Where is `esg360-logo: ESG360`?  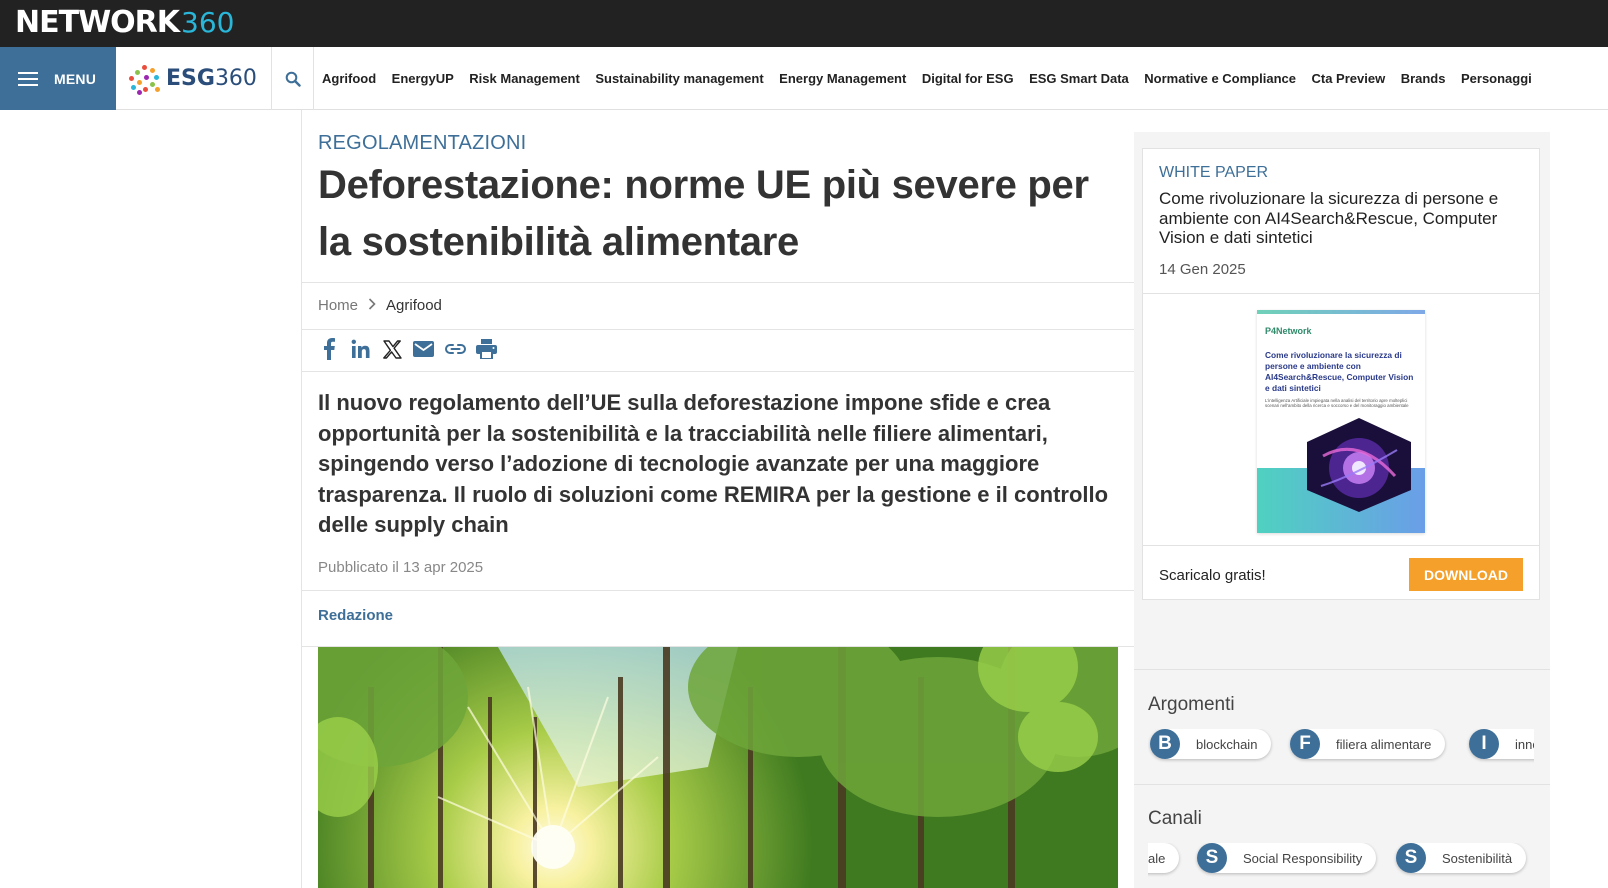
esg360-logo: ESG360 is located at coordinates (194, 78).